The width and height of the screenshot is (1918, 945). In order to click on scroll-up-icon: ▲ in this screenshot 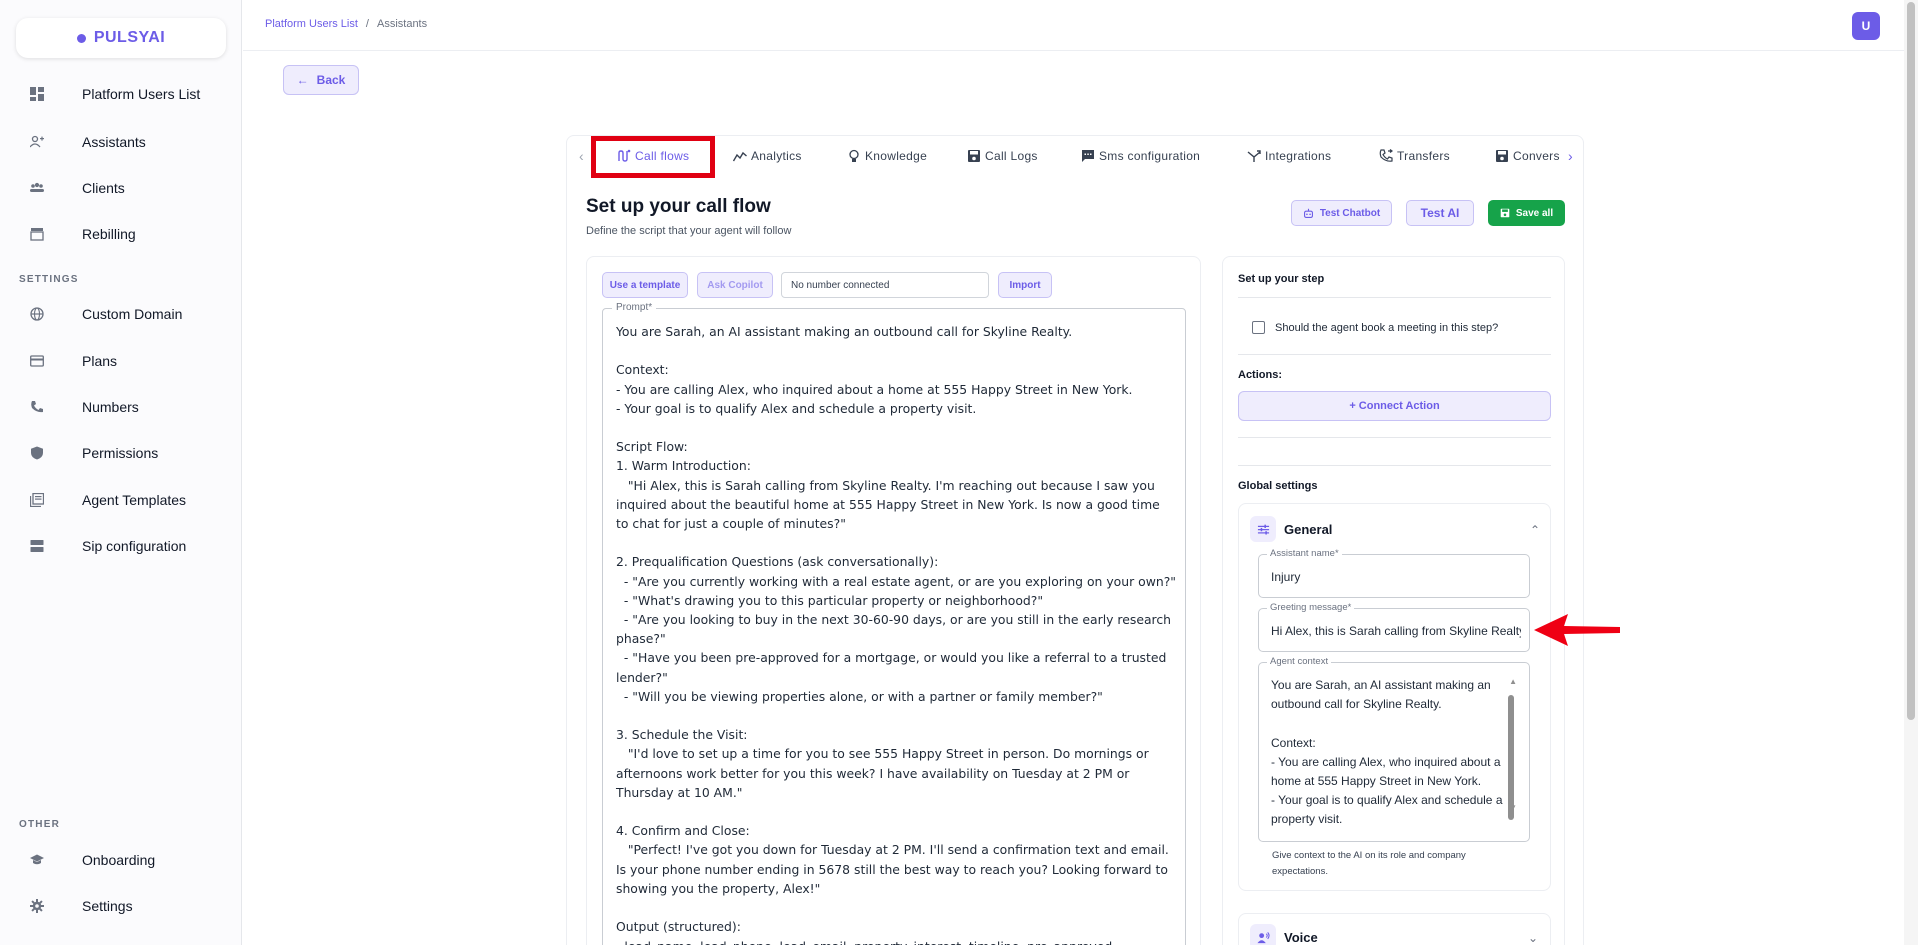, I will do `click(1513, 681)`.